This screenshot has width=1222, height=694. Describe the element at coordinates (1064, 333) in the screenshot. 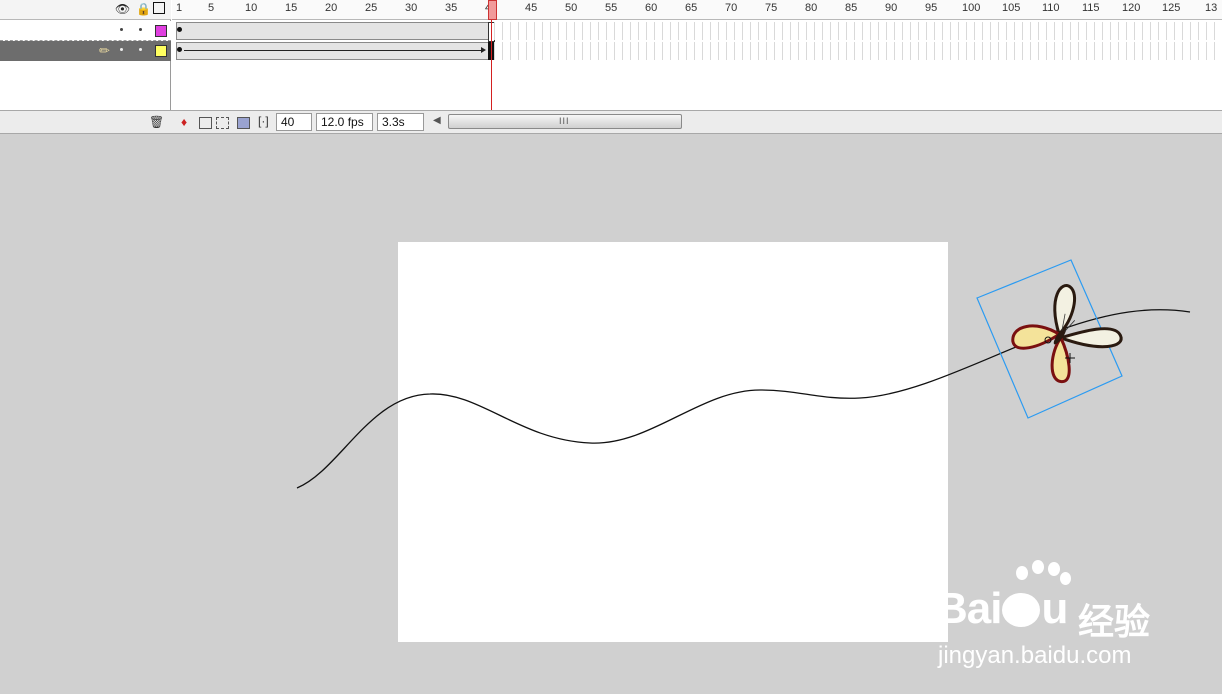

I see `butterfly-symbol` at that location.